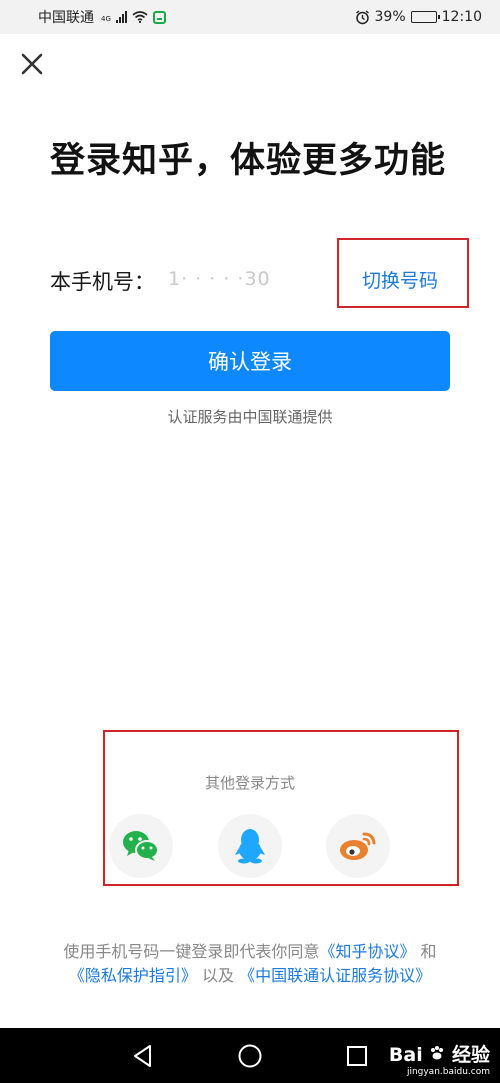  Describe the element at coordinates (448, 1072) in the screenshot. I see `watermark-url: jingyan.baidu.com` at that location.